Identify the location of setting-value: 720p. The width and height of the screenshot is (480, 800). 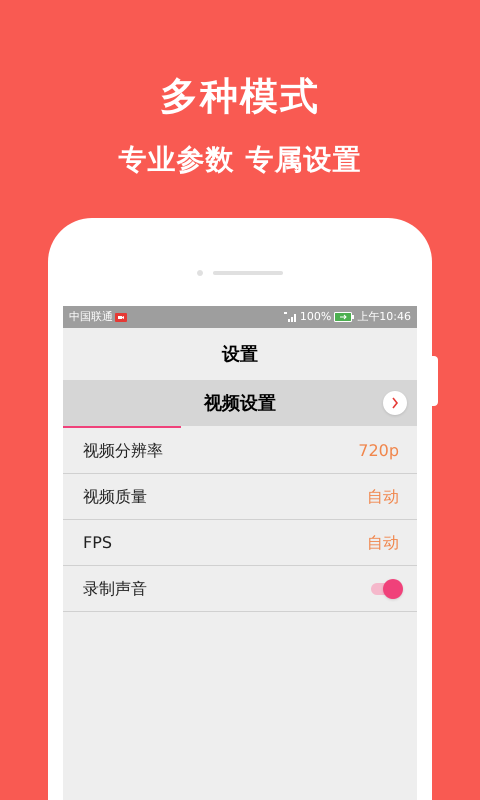
(379, 451).